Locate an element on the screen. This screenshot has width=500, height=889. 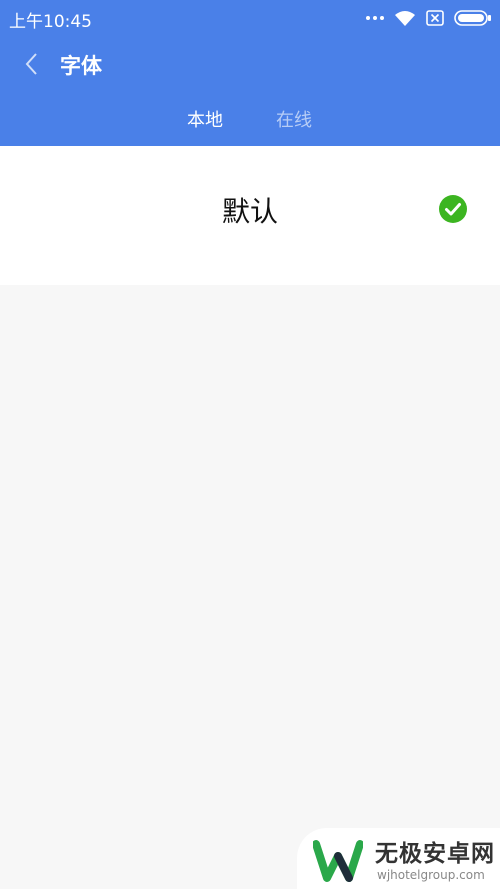
watermark-url: wjhotelgroup.com is located at coordinates (431, 875).